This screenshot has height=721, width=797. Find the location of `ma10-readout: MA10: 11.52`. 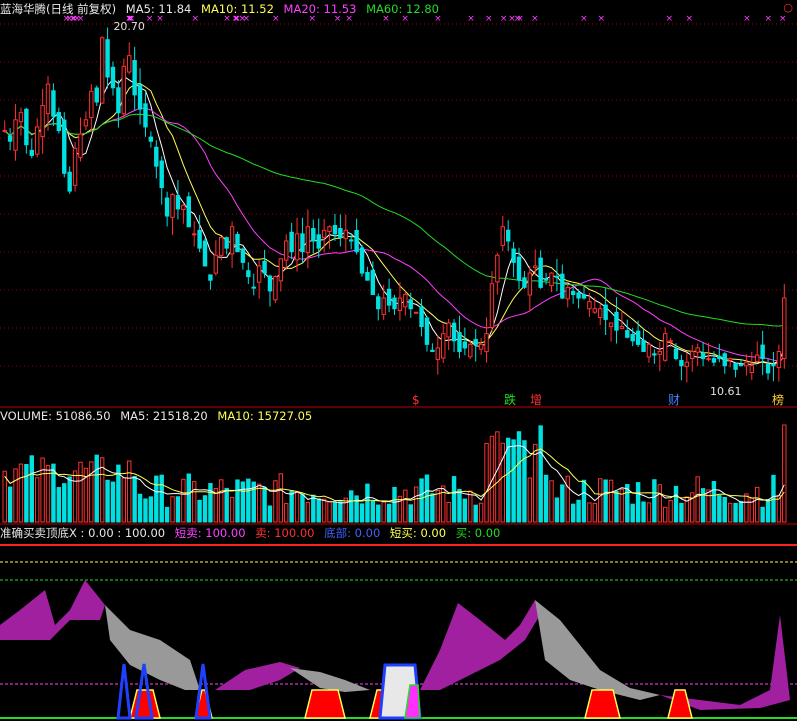

ma10-readout: MA10: 11.52 is located at coordinates (237, 9).